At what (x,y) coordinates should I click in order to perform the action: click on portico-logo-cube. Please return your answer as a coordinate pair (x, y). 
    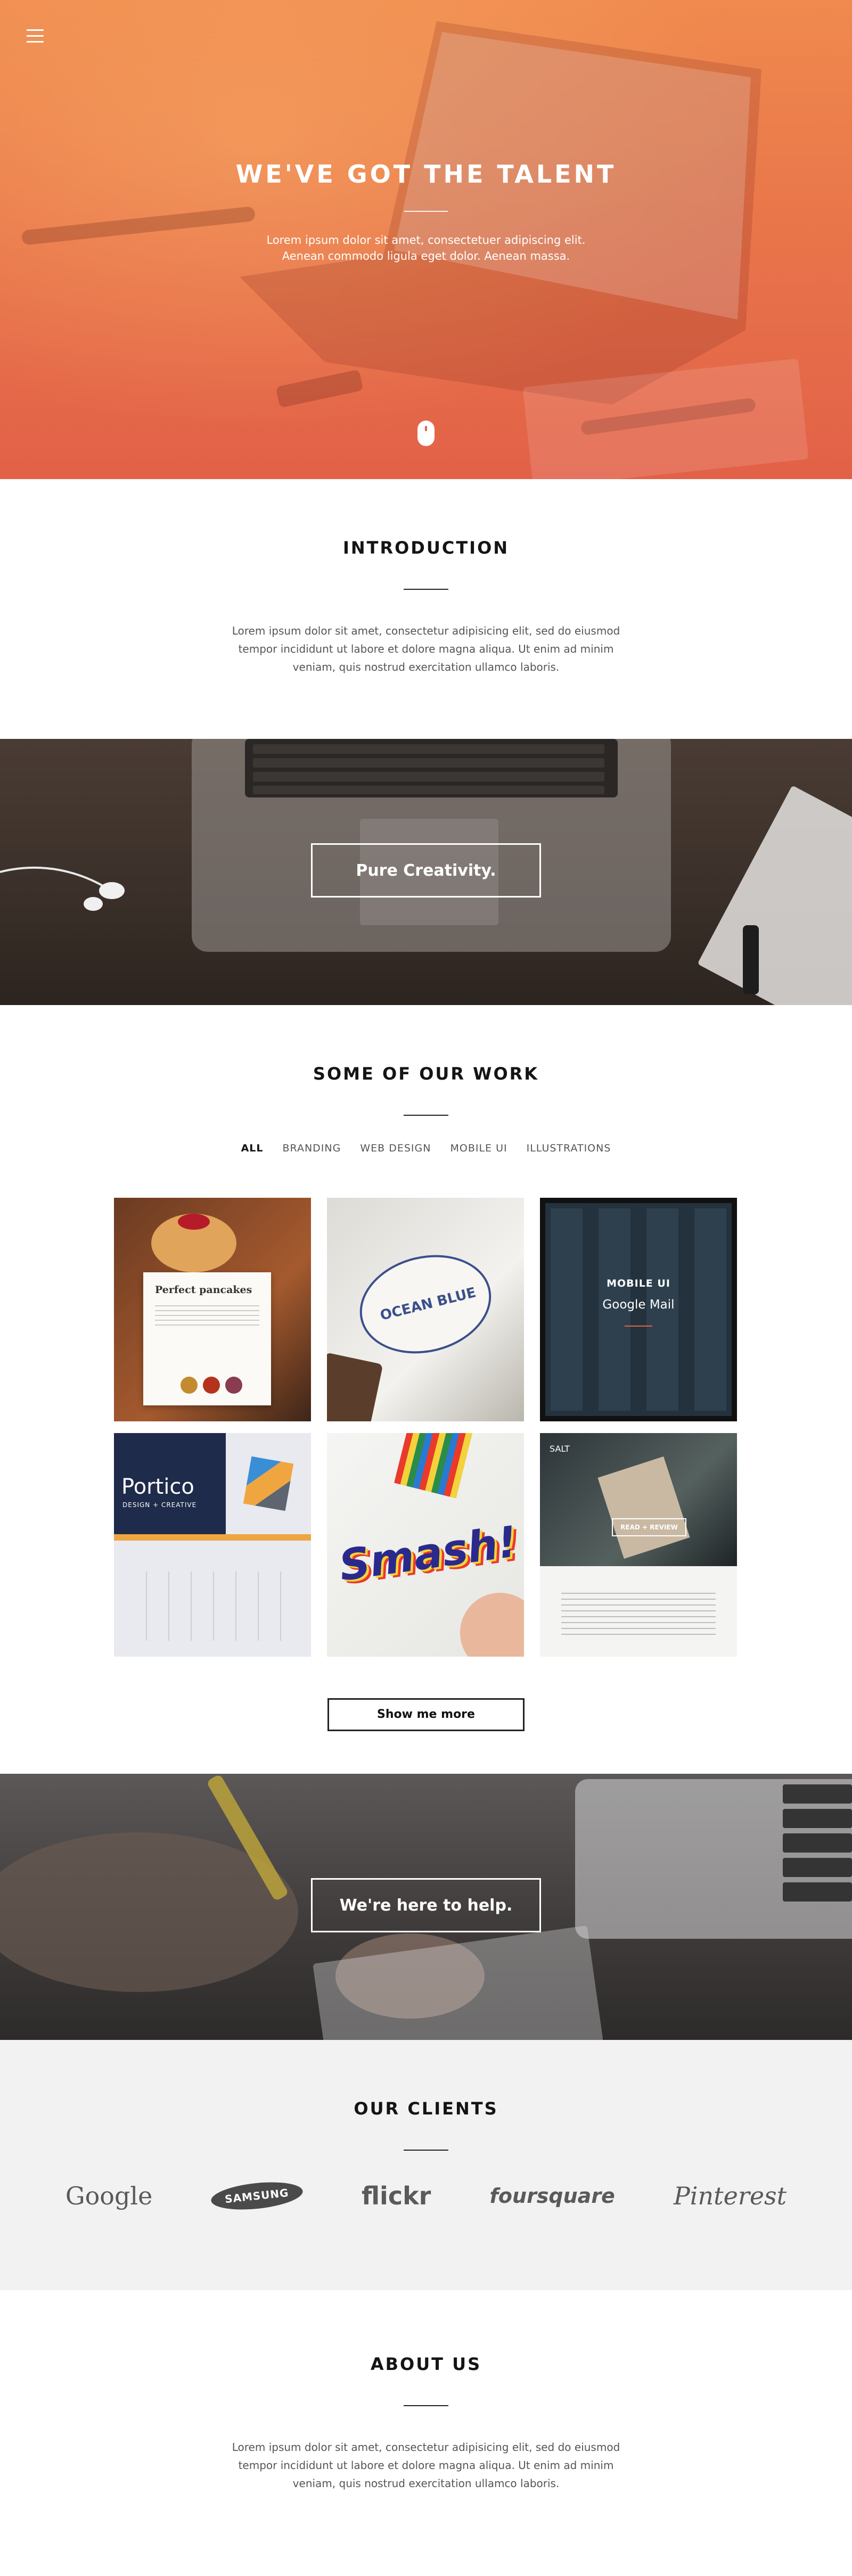
    Looking at the image, I should click on (268, 1483).